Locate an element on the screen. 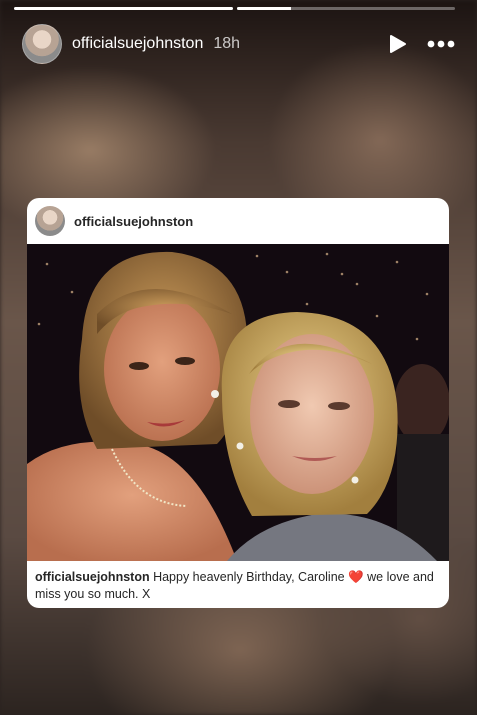 This screenshot has height=715, width=477. post-avatar is located at coordinates (50, 221).